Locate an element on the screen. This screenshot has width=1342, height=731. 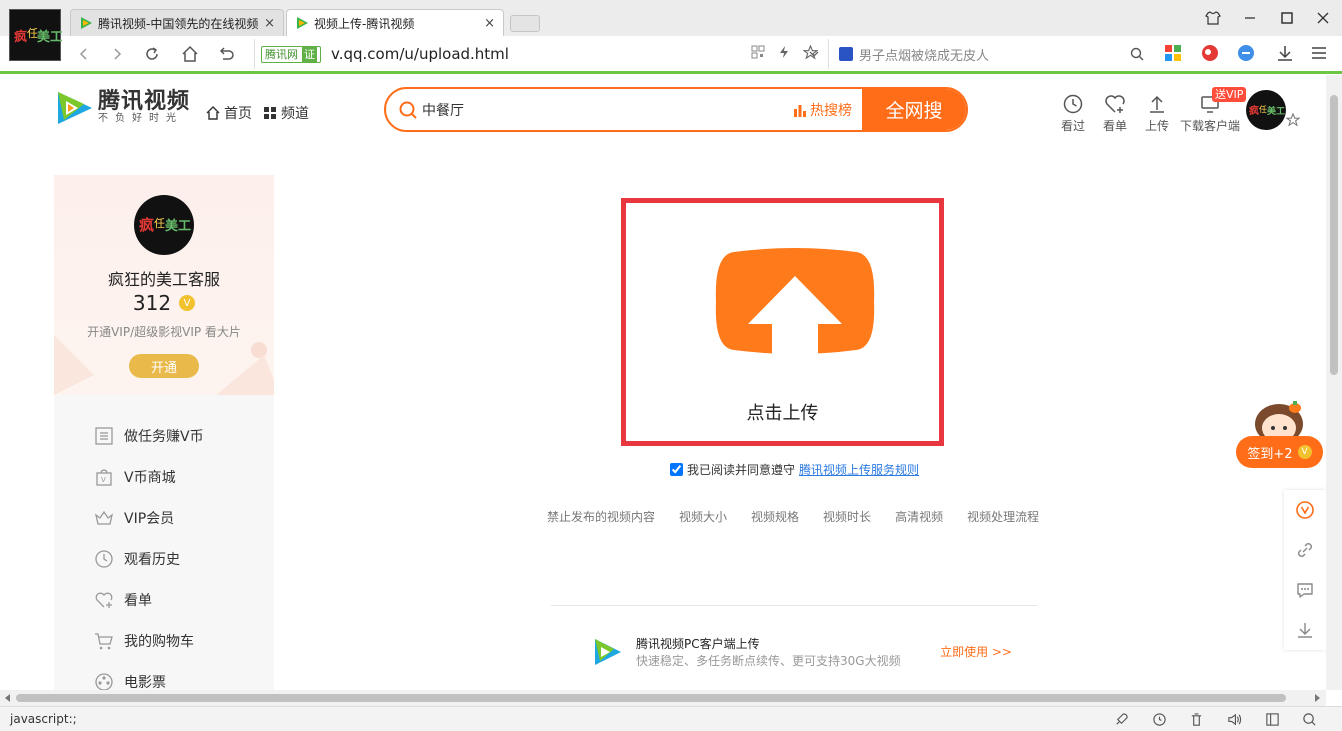
user-avatar: 疯任美工 is located at coordinates (164, 225).